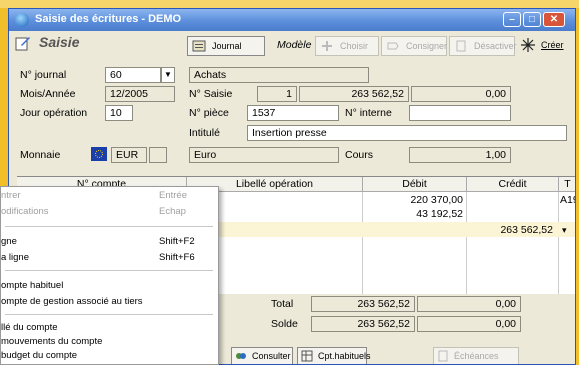  I want to click on monnaie-label: Monnaie, so click(40, 155).